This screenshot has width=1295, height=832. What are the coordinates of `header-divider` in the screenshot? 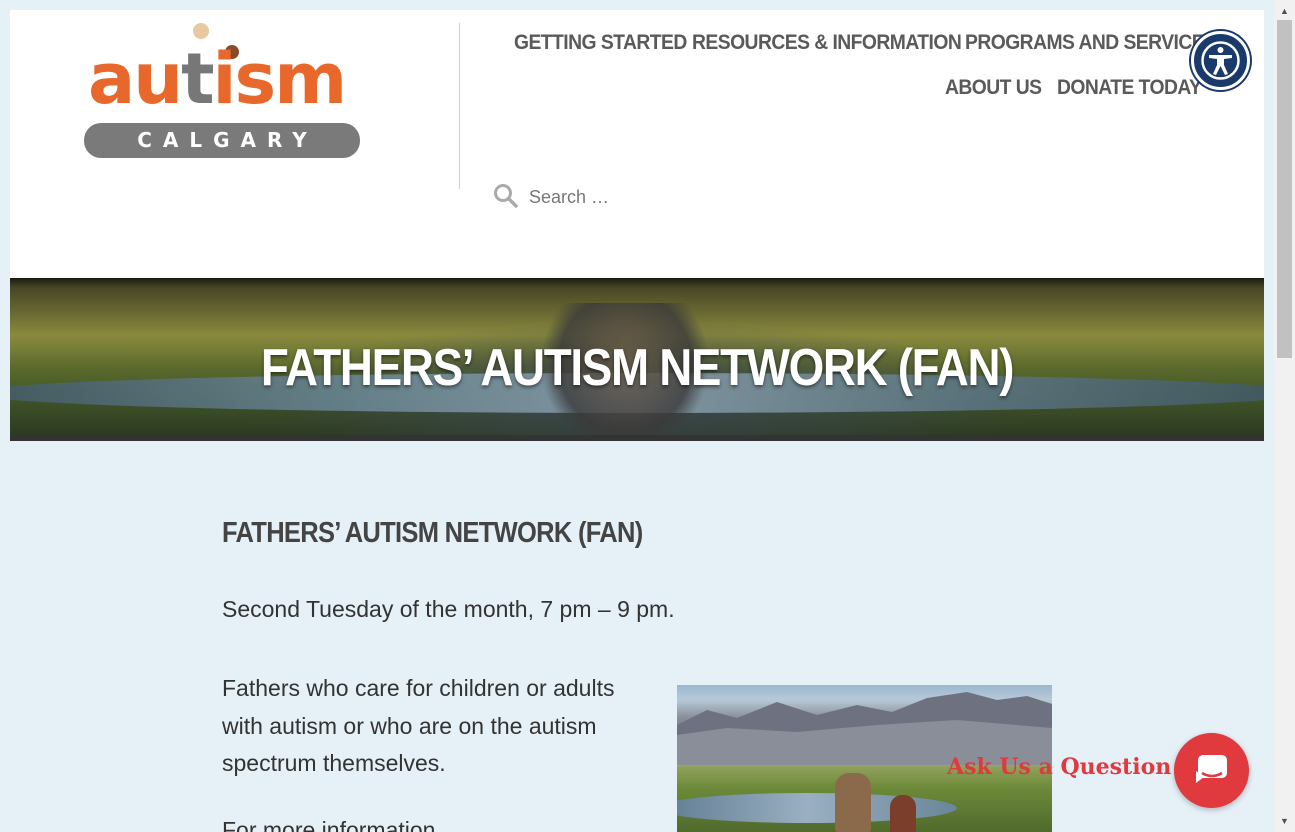 It's located at (459, 106).